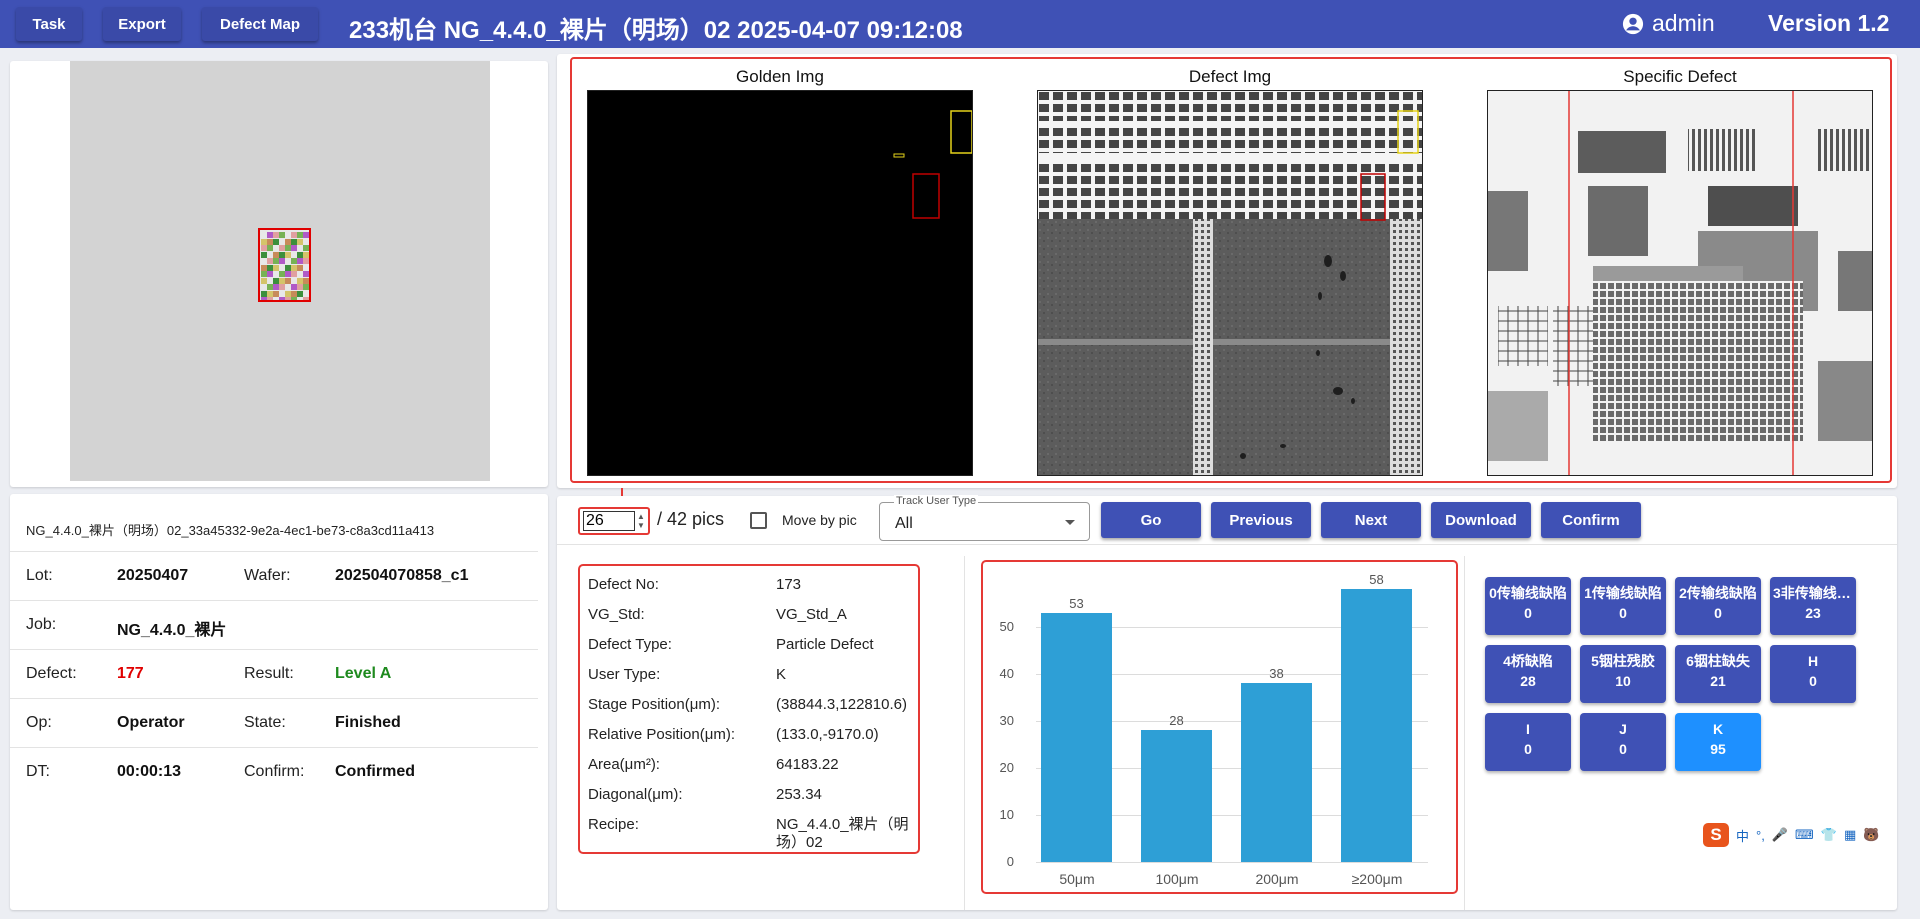 This screenshot has width=1920, height=919. I want to click on specific-defect-image, so click(1680, 283).